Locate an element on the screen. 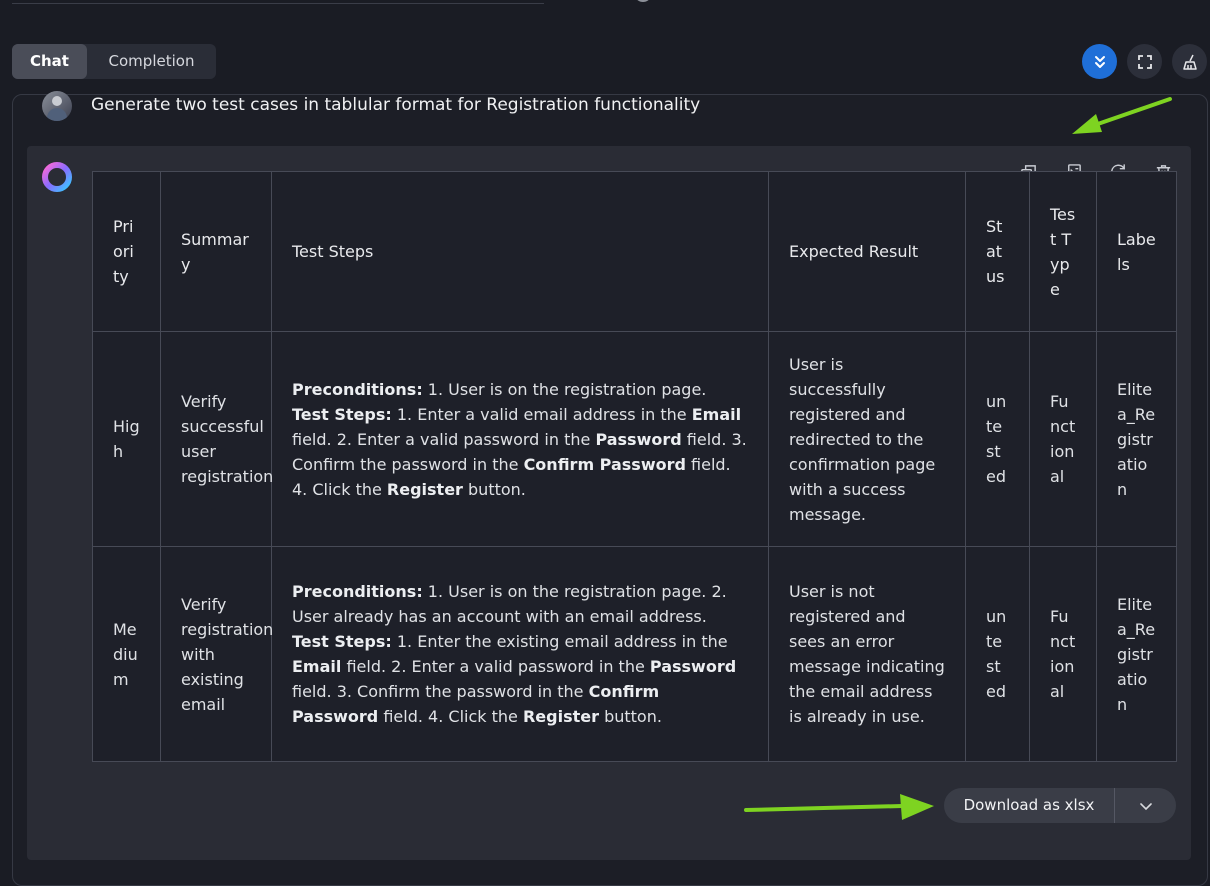 Image resolution: width=1210 pixels, height=886 pixels. top-indicator is located at coordinates (643, 1).